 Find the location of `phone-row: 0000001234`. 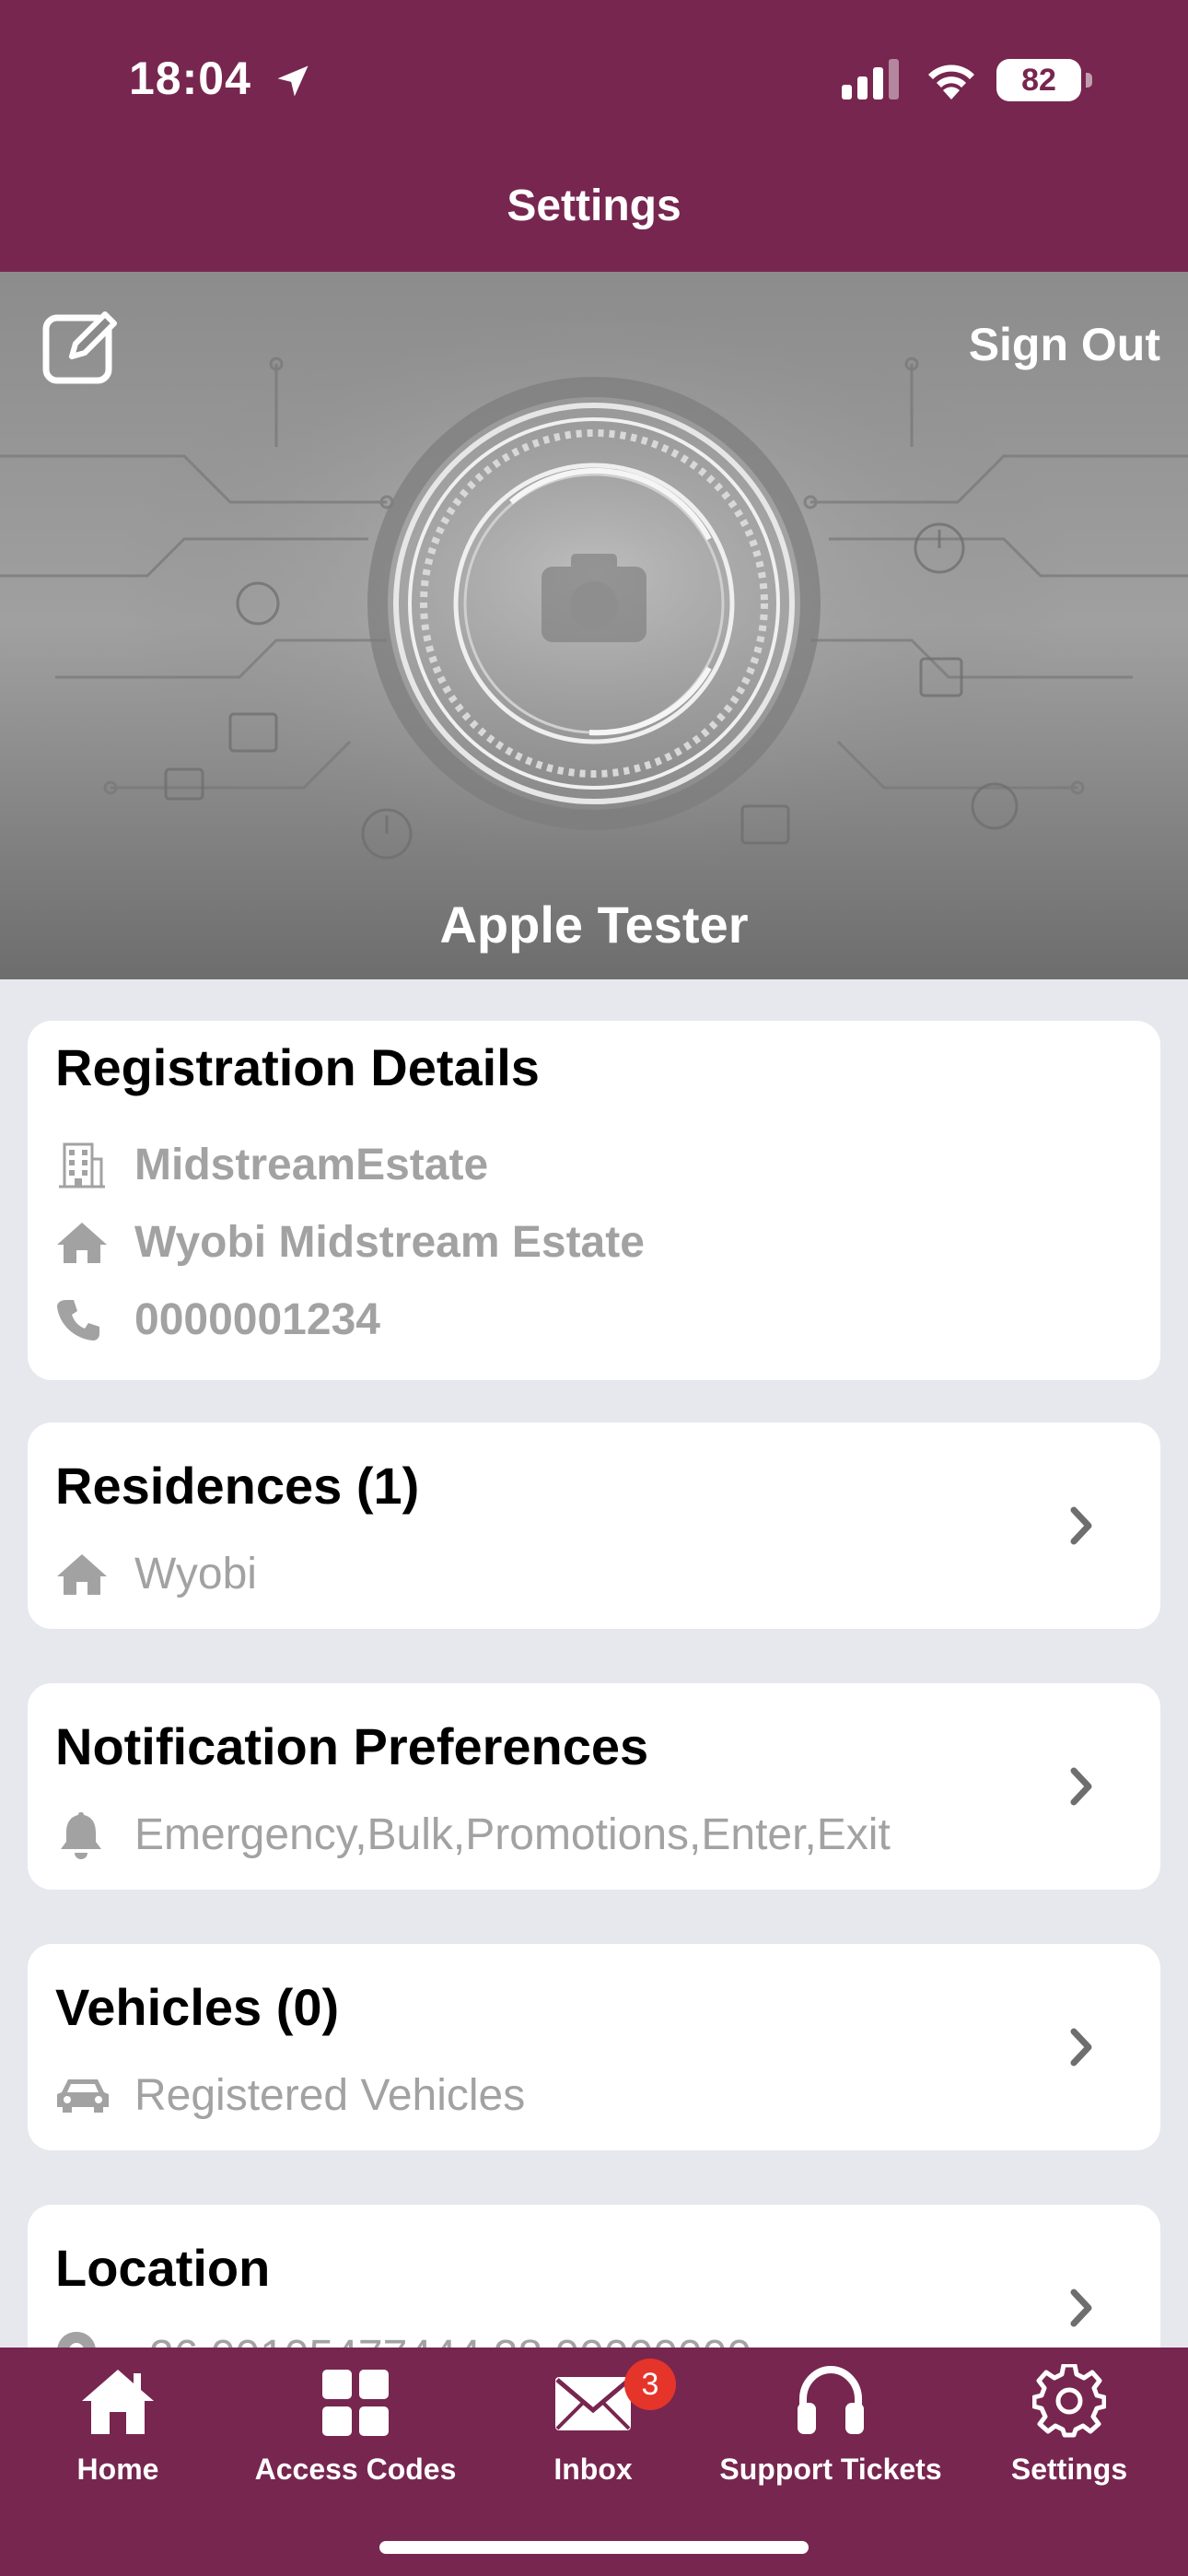

phone-row: 0000001234 is located at coordinates (218, 1319).